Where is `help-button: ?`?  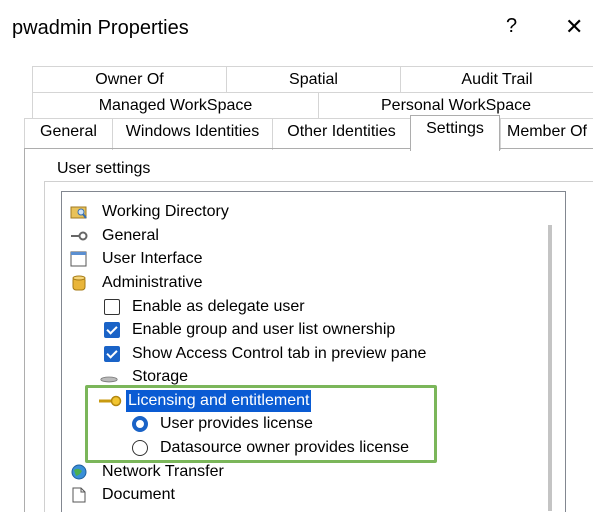 help-button: ? is located at coordinates (511, 26).